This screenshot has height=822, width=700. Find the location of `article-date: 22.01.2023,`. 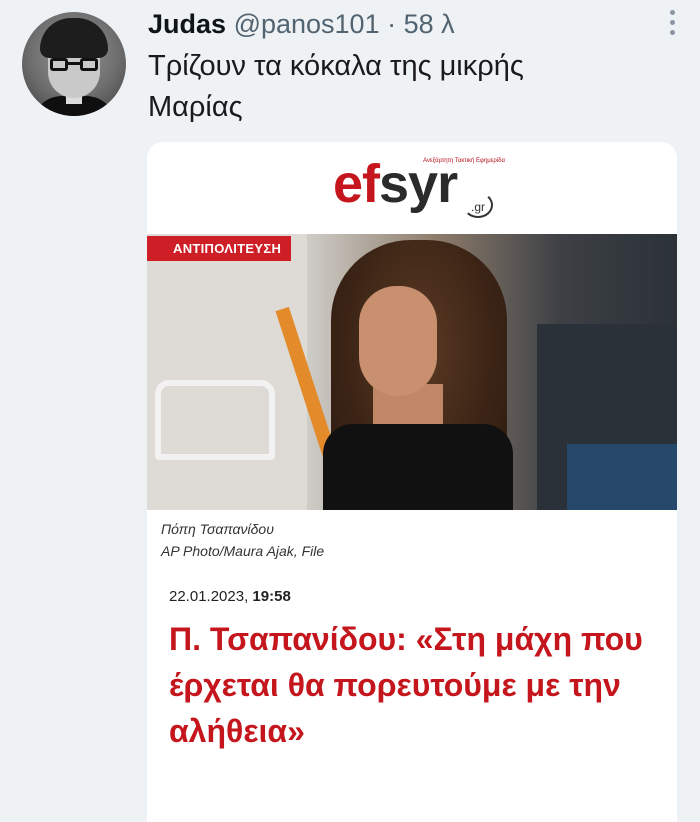

article-date: 22.01.2023, is located at coordinates (209, 596).